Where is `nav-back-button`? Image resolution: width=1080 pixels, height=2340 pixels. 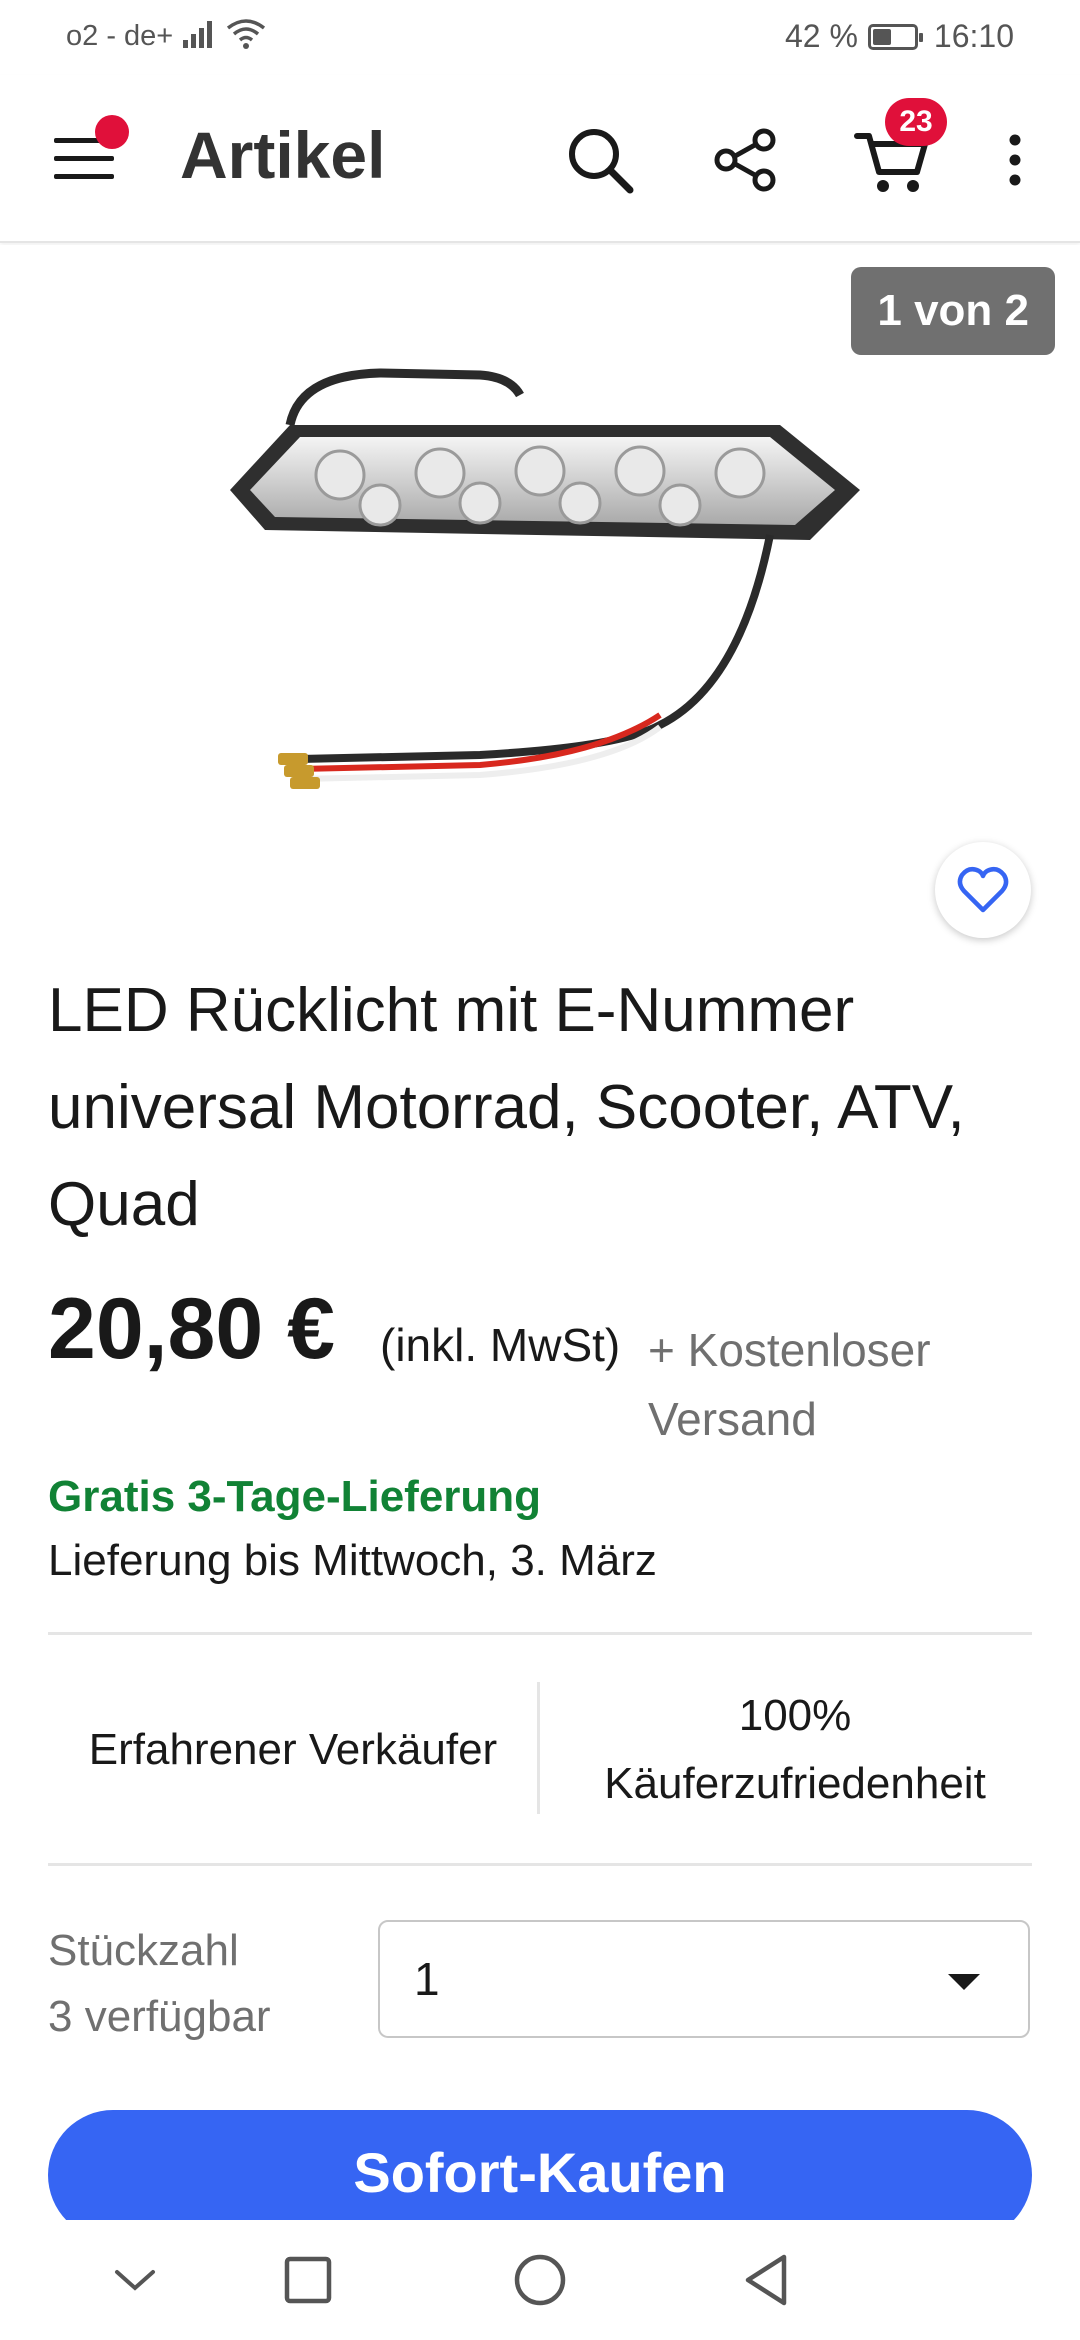 nav-back-button is located at coordinates (766, 2280).